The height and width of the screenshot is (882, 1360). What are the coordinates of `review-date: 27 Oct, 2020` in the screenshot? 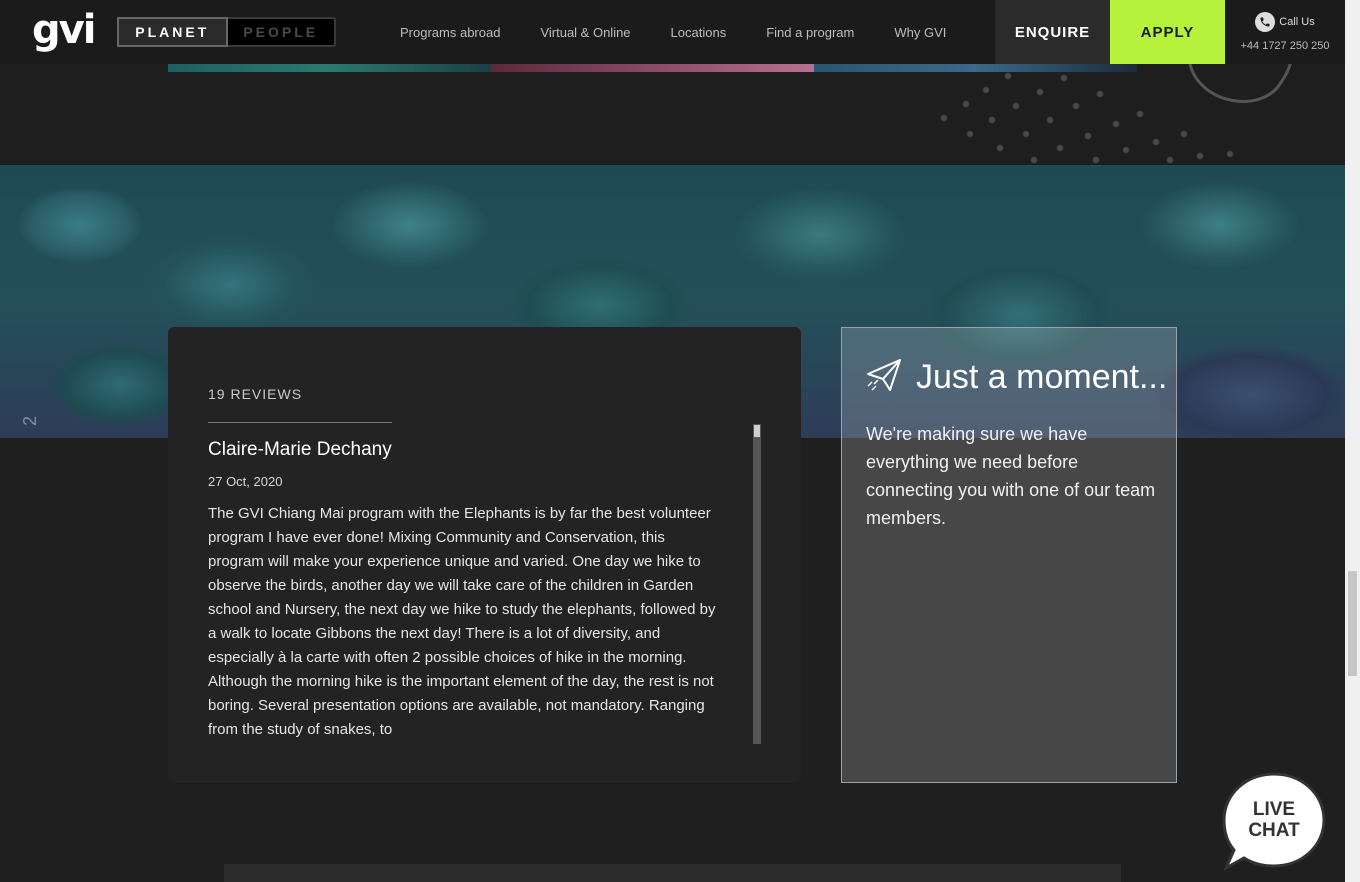 It's located at (245, 481).